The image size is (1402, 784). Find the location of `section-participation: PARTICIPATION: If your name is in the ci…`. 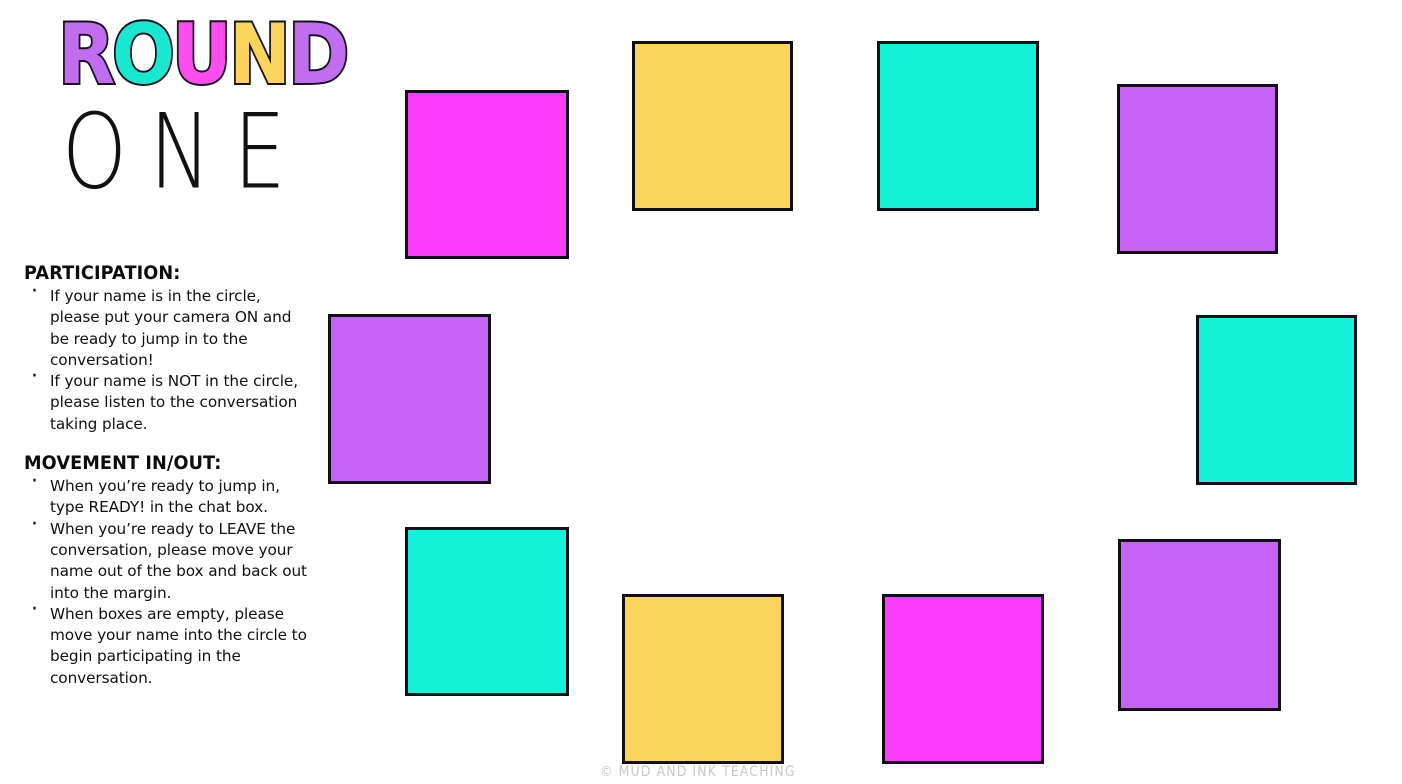

section-participation: PARTICIPATION: If your name is in the ci… is located at coordinates (169, 348).